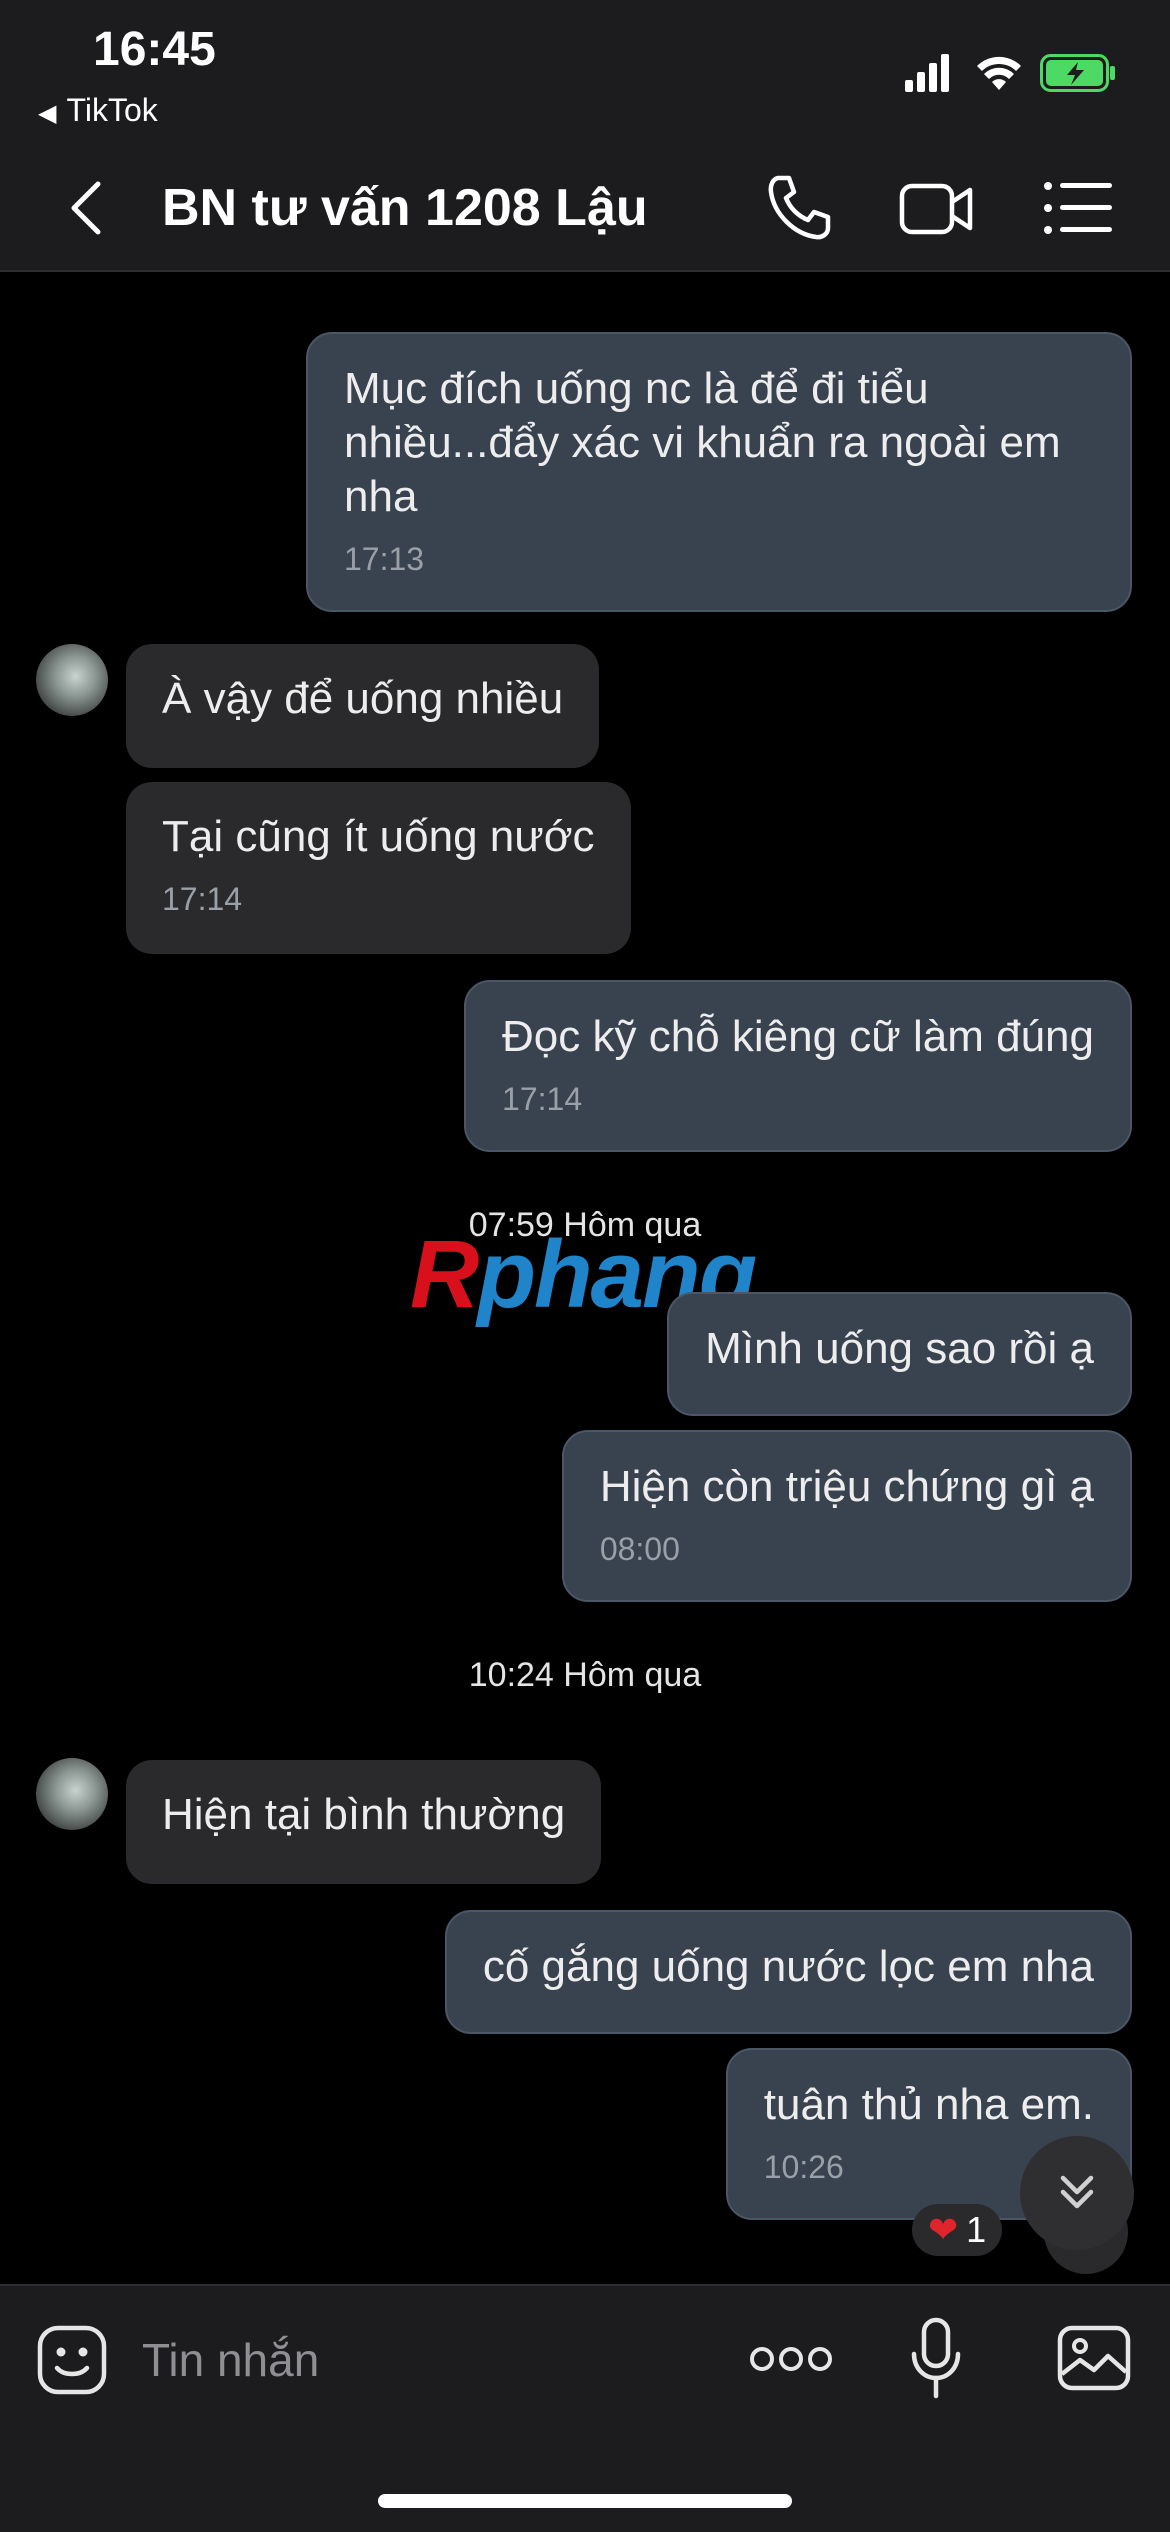 This screenshot has height=2532, width=1170. I want to click on back-to-app-link: ◀ TikTok, so click(98, 110).